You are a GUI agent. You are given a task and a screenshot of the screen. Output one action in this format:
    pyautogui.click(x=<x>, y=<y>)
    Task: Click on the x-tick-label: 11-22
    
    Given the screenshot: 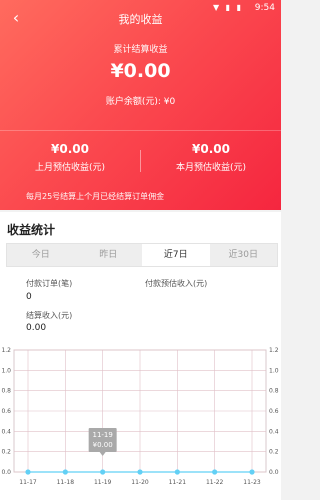 What is the action you would take?
    pyautogui.click(x=215, y=482)
    